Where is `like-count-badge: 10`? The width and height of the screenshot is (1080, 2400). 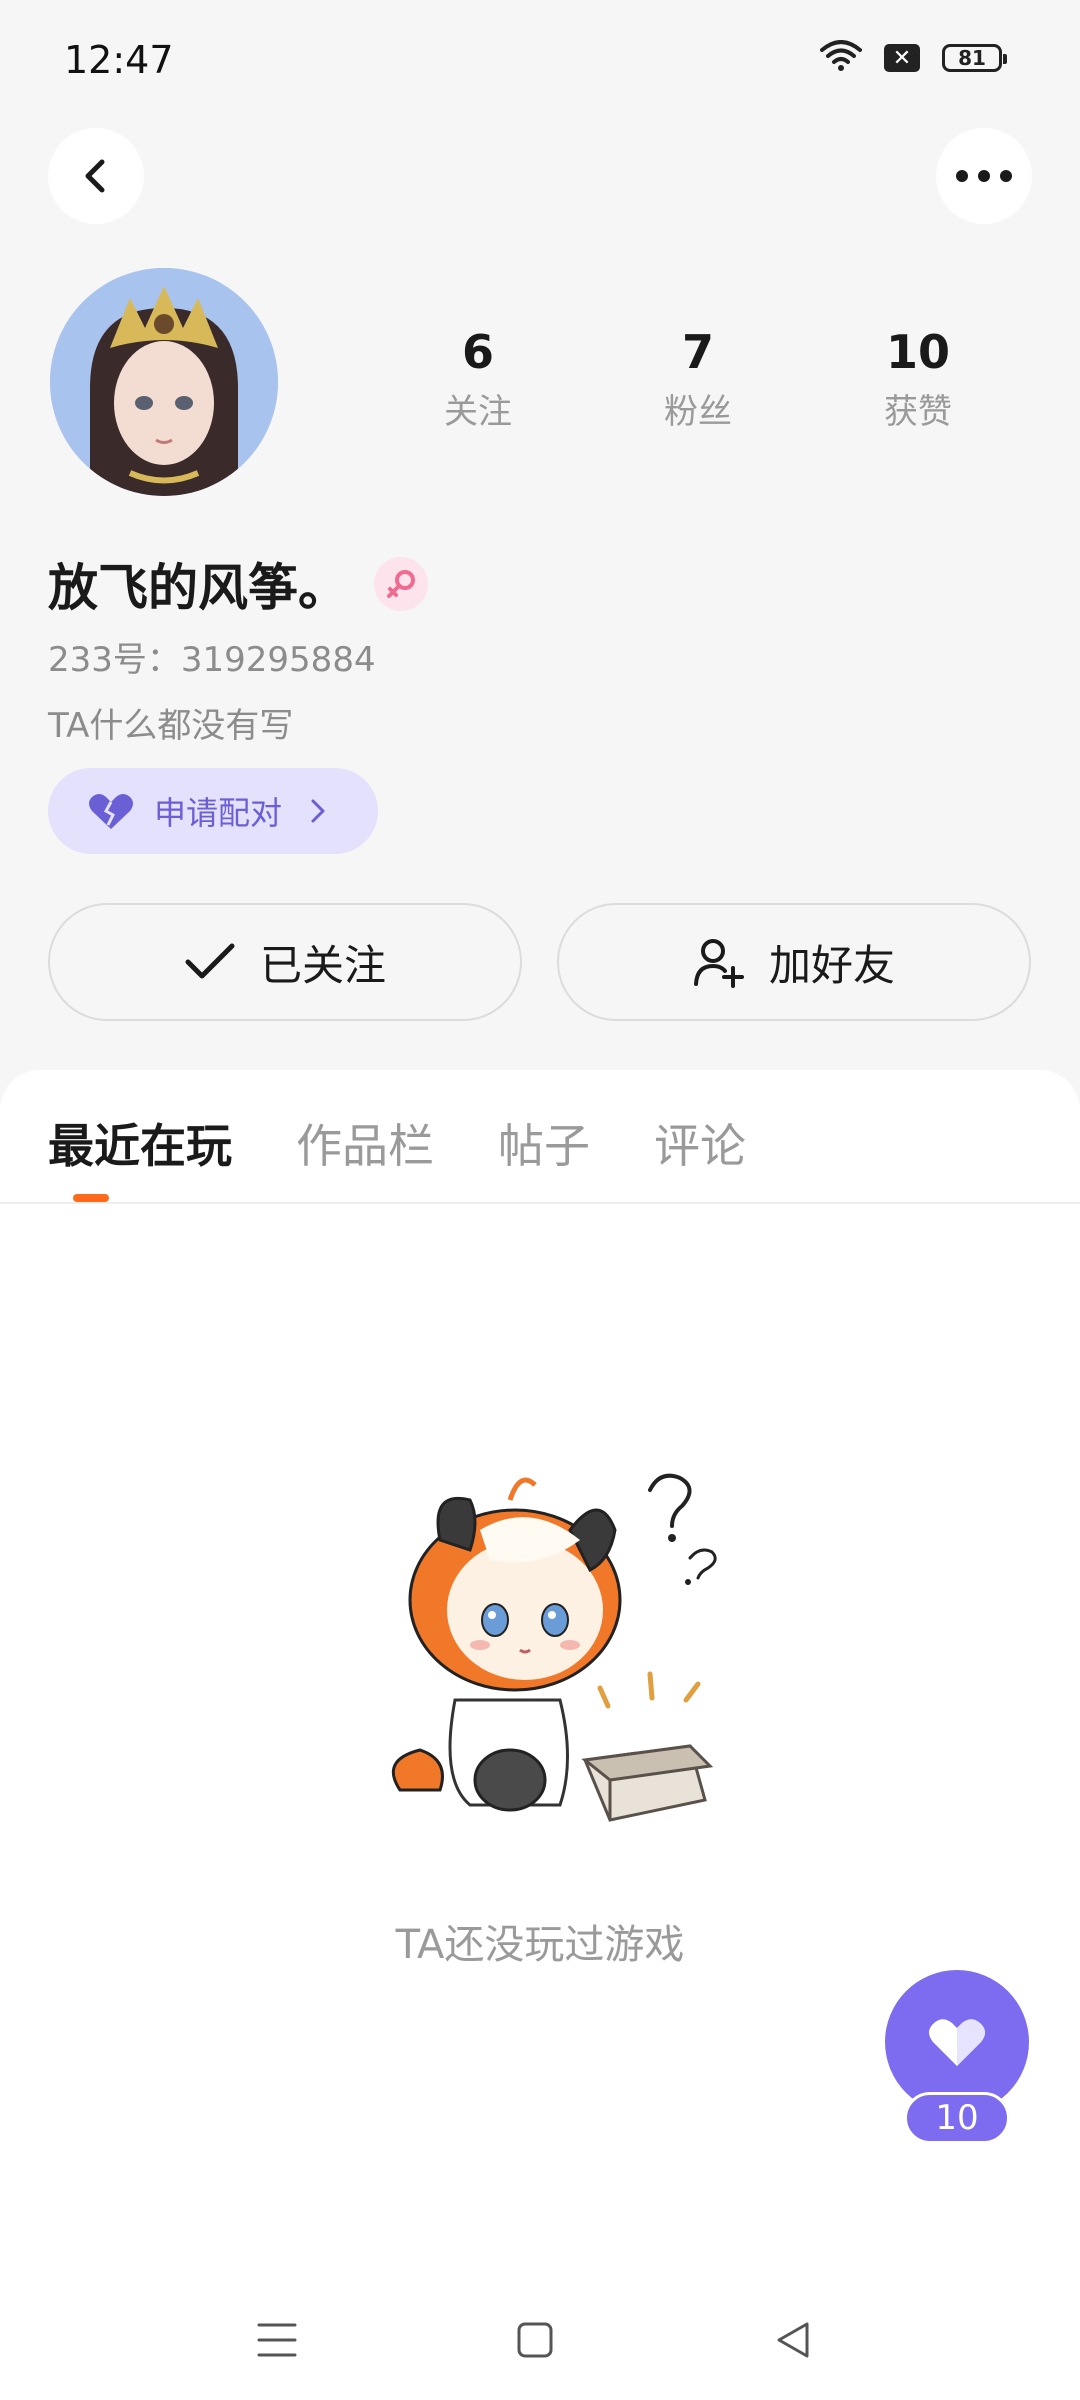 like-count-badge: 10 is located at coordinates (957, 2118).